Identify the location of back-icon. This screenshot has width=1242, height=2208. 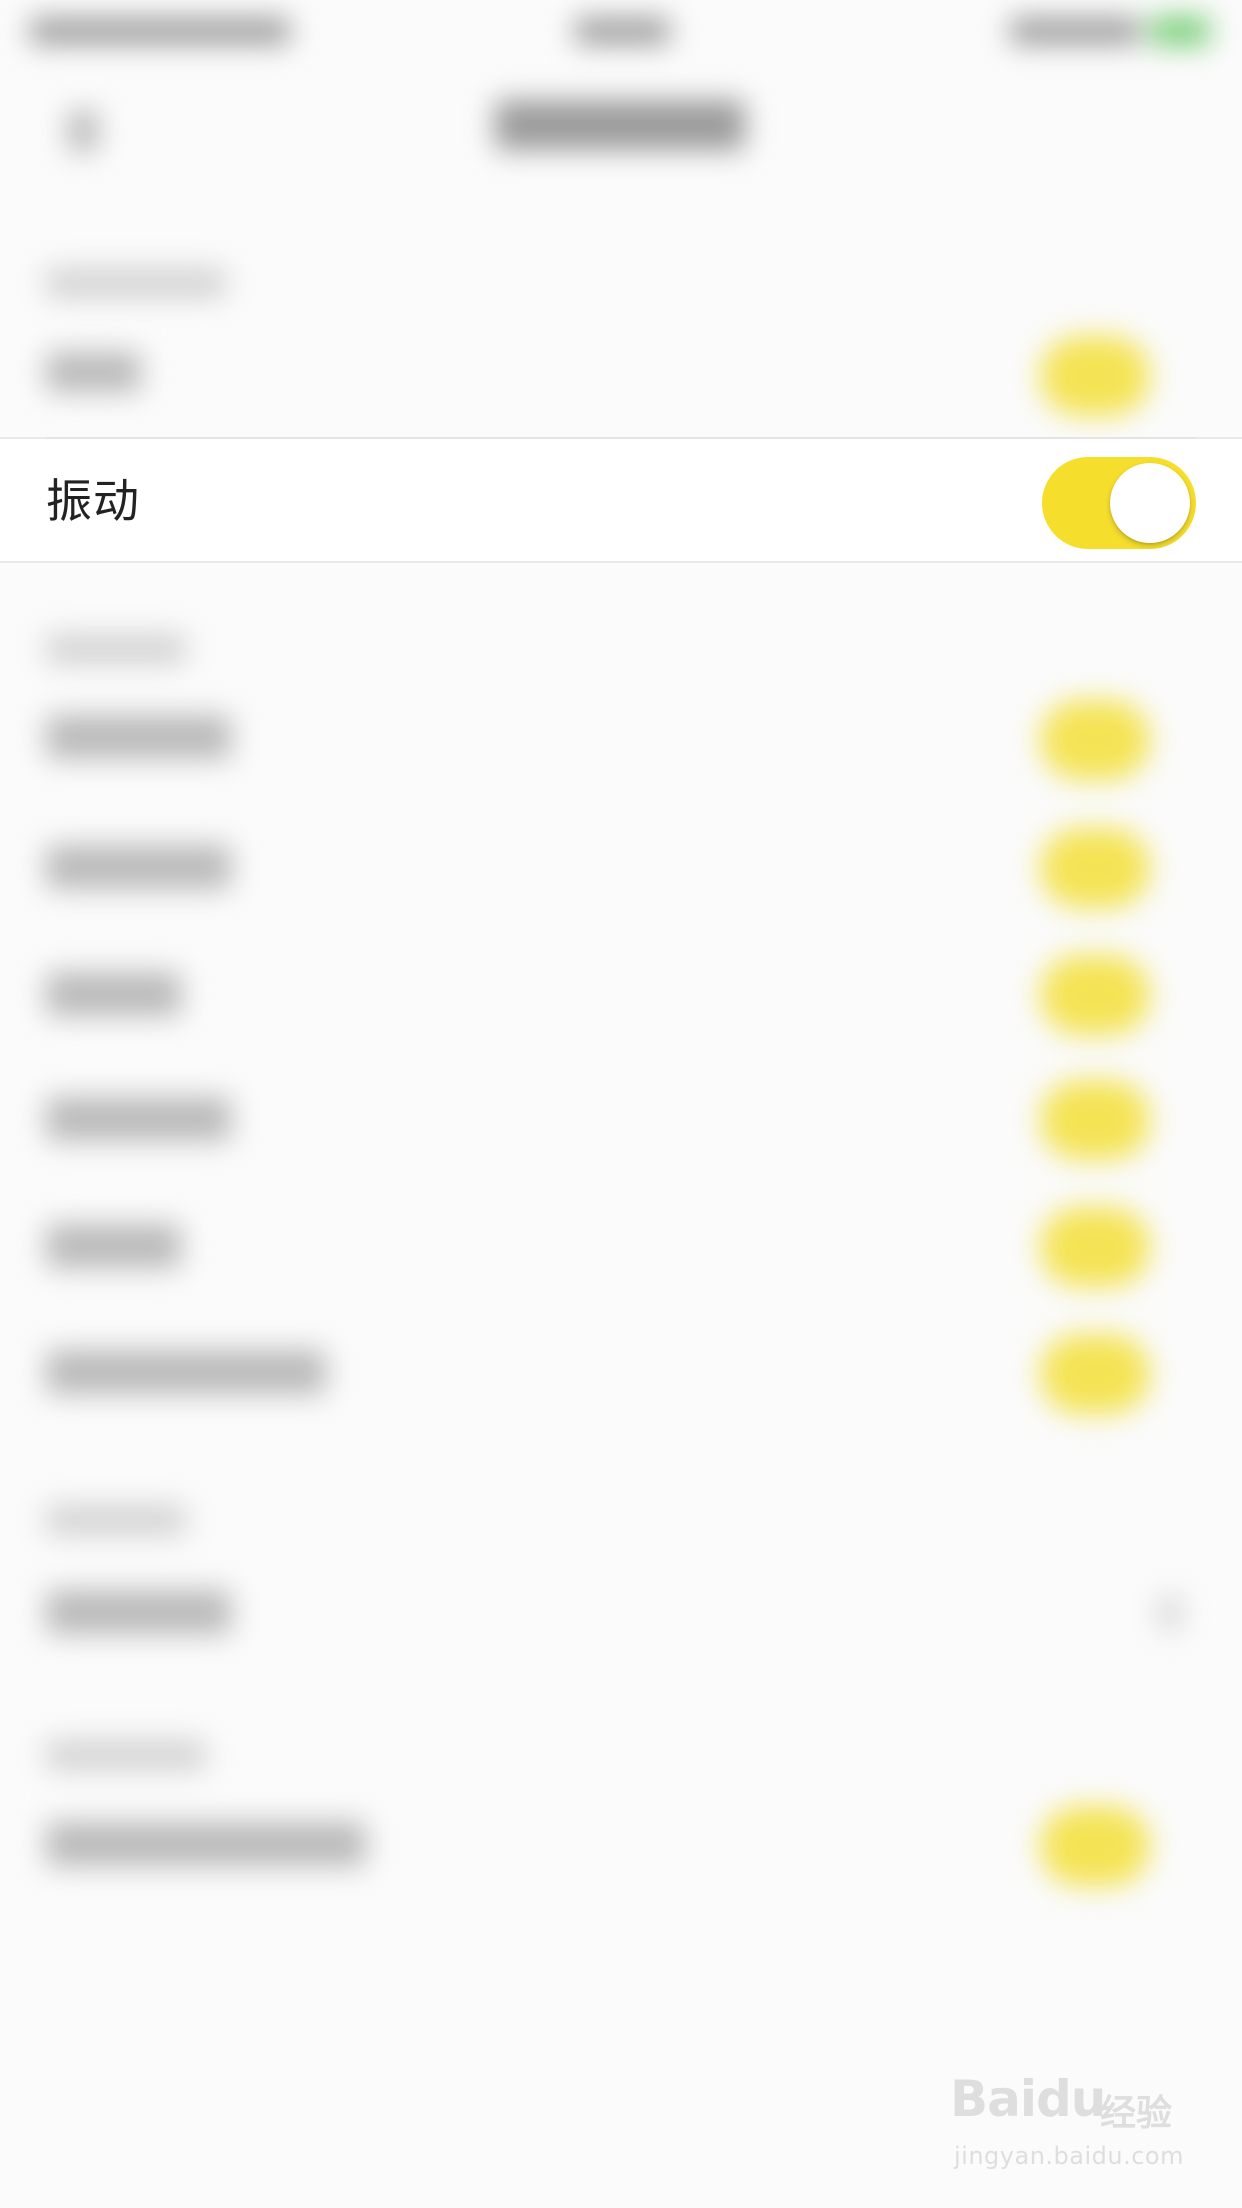
(83, 131).